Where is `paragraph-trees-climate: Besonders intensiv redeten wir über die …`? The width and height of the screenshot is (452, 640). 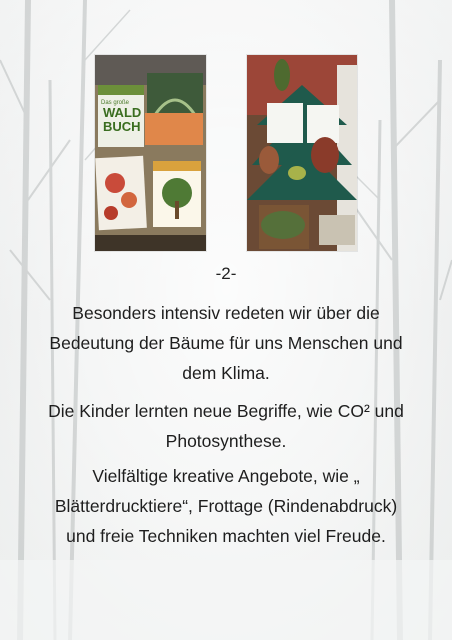 paragraph-trees-climate: Besonders intensiv redeten wir über die … is located at coordinates (226, 343).